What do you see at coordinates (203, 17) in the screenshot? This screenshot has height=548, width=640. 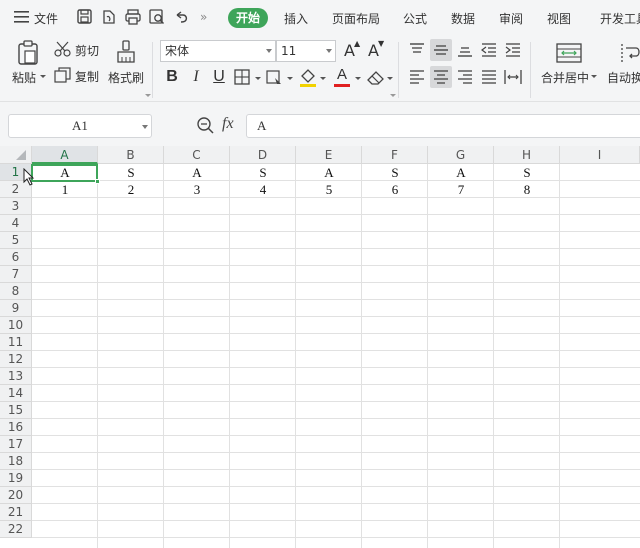 I see `more-commands-icon: »` at bounding box center [203, 17].